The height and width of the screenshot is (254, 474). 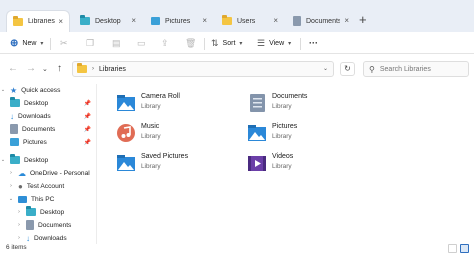 I want to click on sidebar-item-quick-access: ⌄ ★ Quick access, so click(x=48, y=90).